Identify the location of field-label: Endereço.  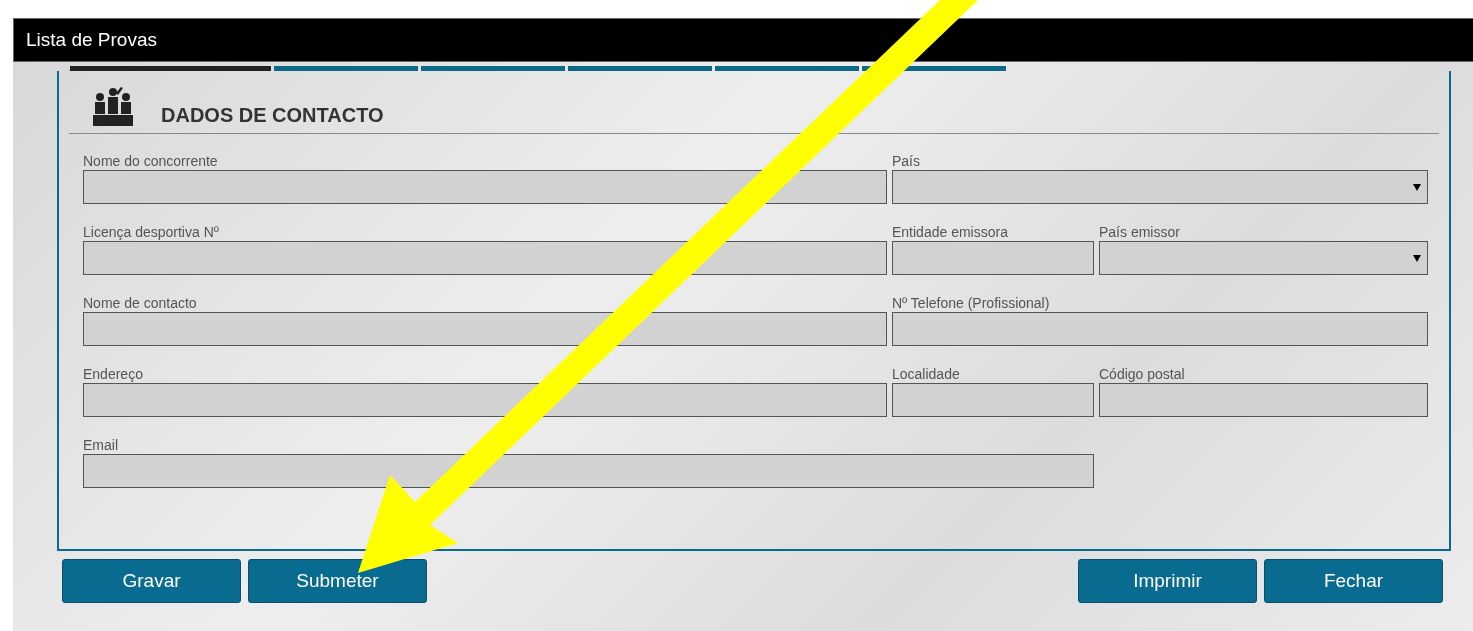
(113, 374).